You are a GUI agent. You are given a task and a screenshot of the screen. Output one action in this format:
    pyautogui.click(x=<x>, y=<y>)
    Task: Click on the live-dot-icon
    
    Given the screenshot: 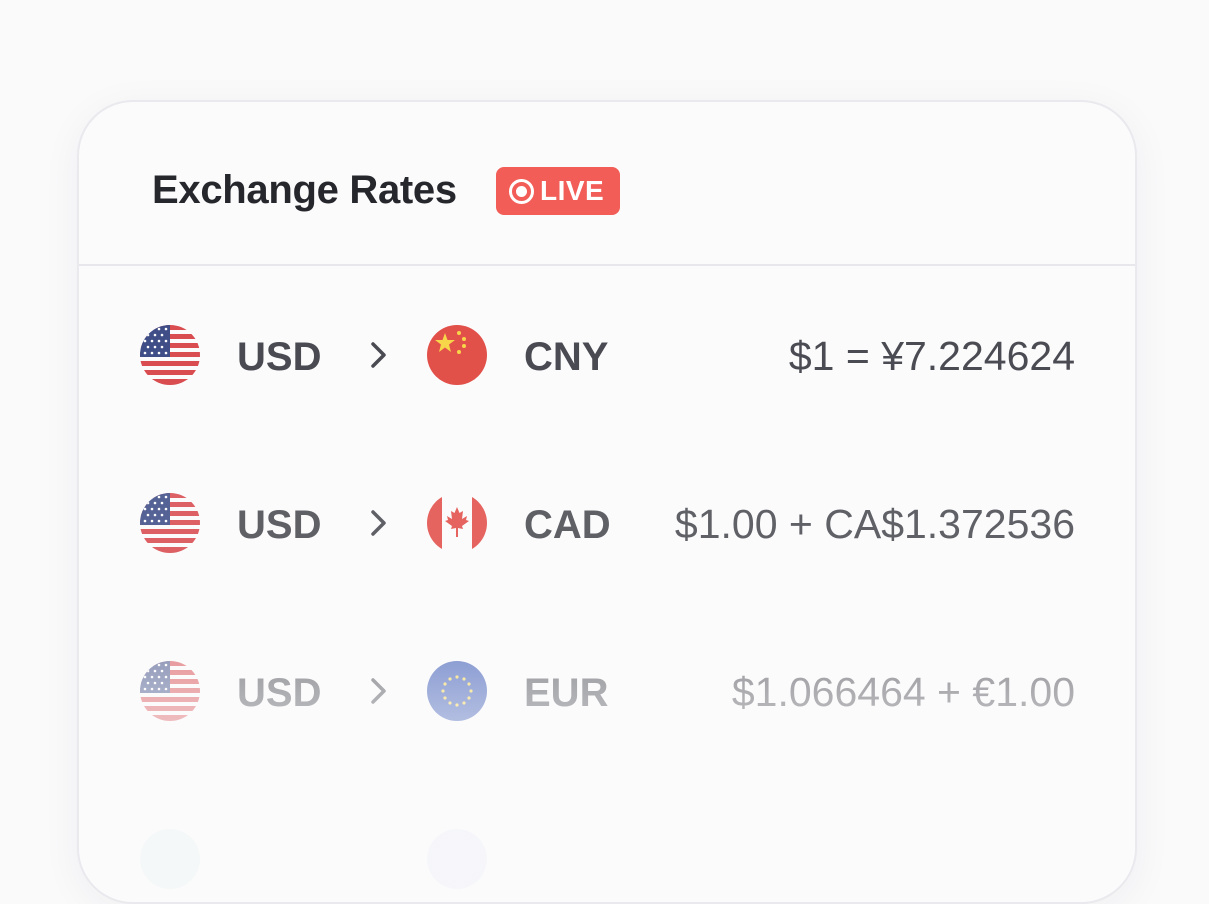 What is the action you would take?
    pyautogui.click(x=521, y=191)
    